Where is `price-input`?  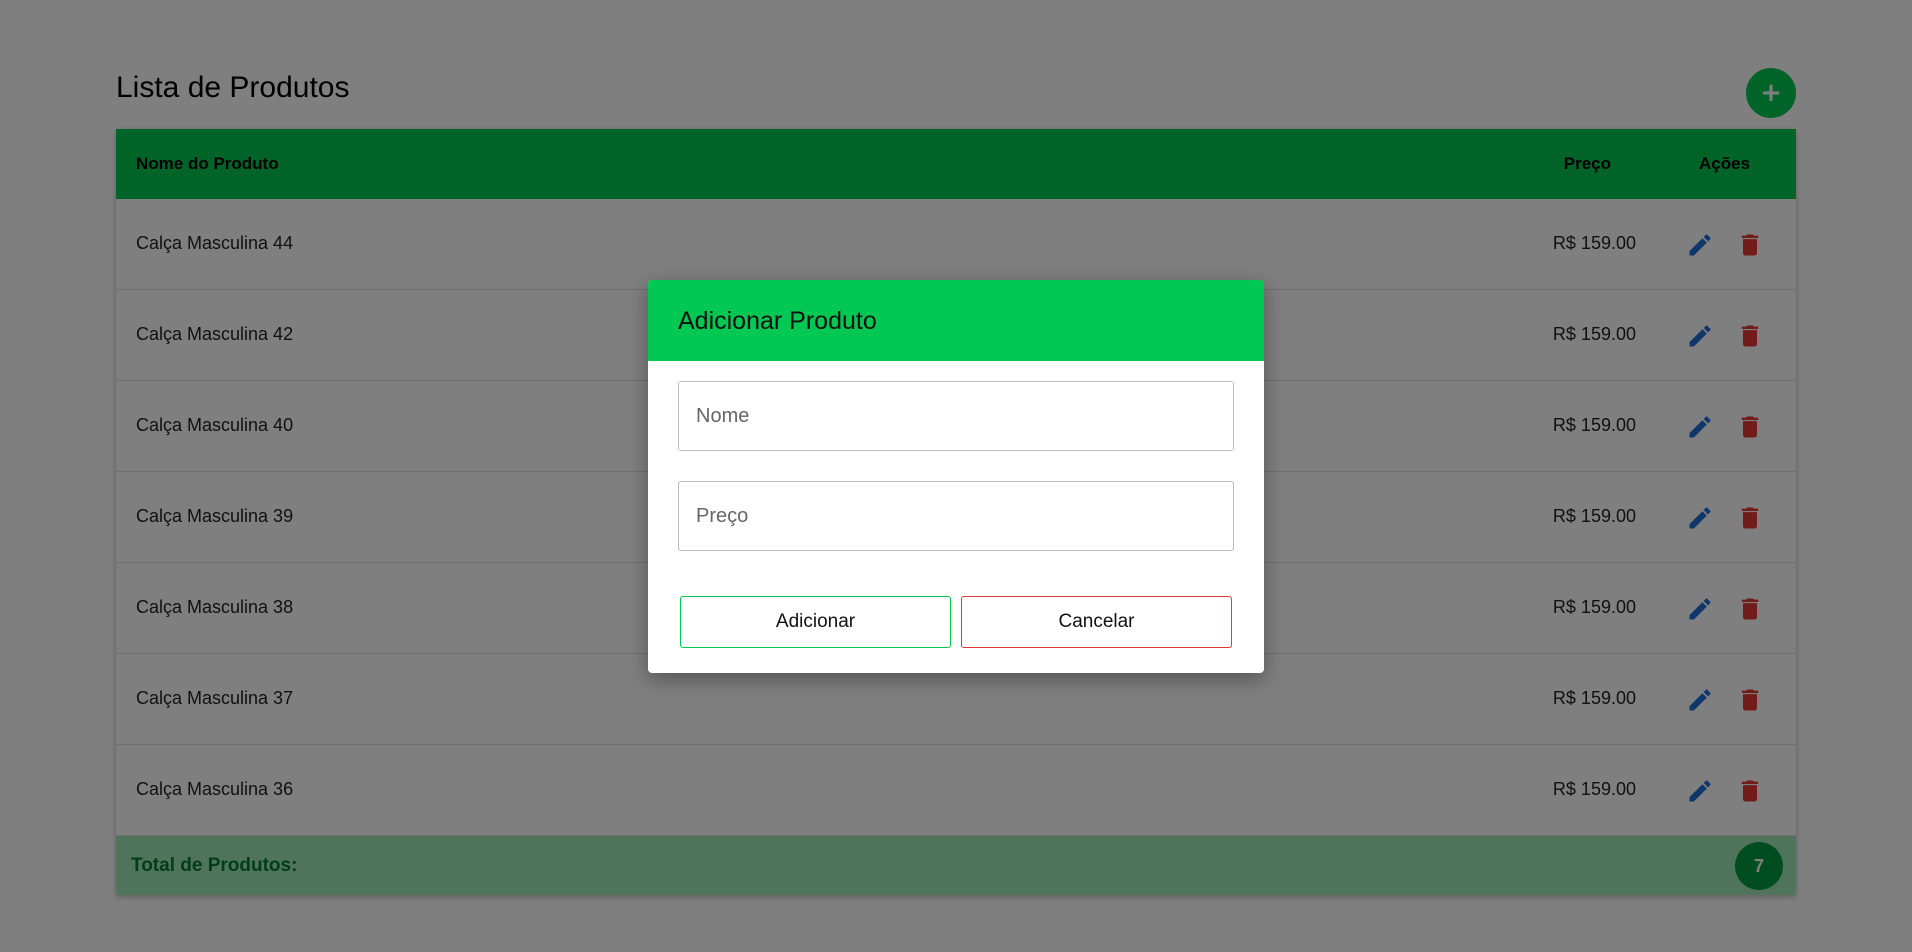 price-input is located at coordinates (956, 516).